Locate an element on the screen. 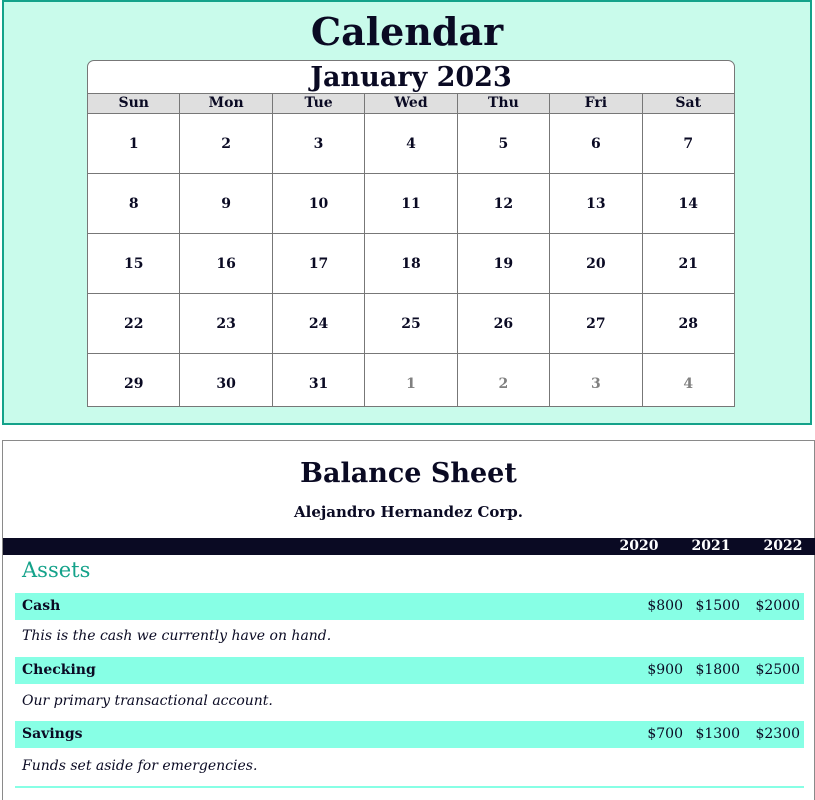 The width and height of the screenshot is (815, 800). row-label: Cash is located at coordinates (41, 606).